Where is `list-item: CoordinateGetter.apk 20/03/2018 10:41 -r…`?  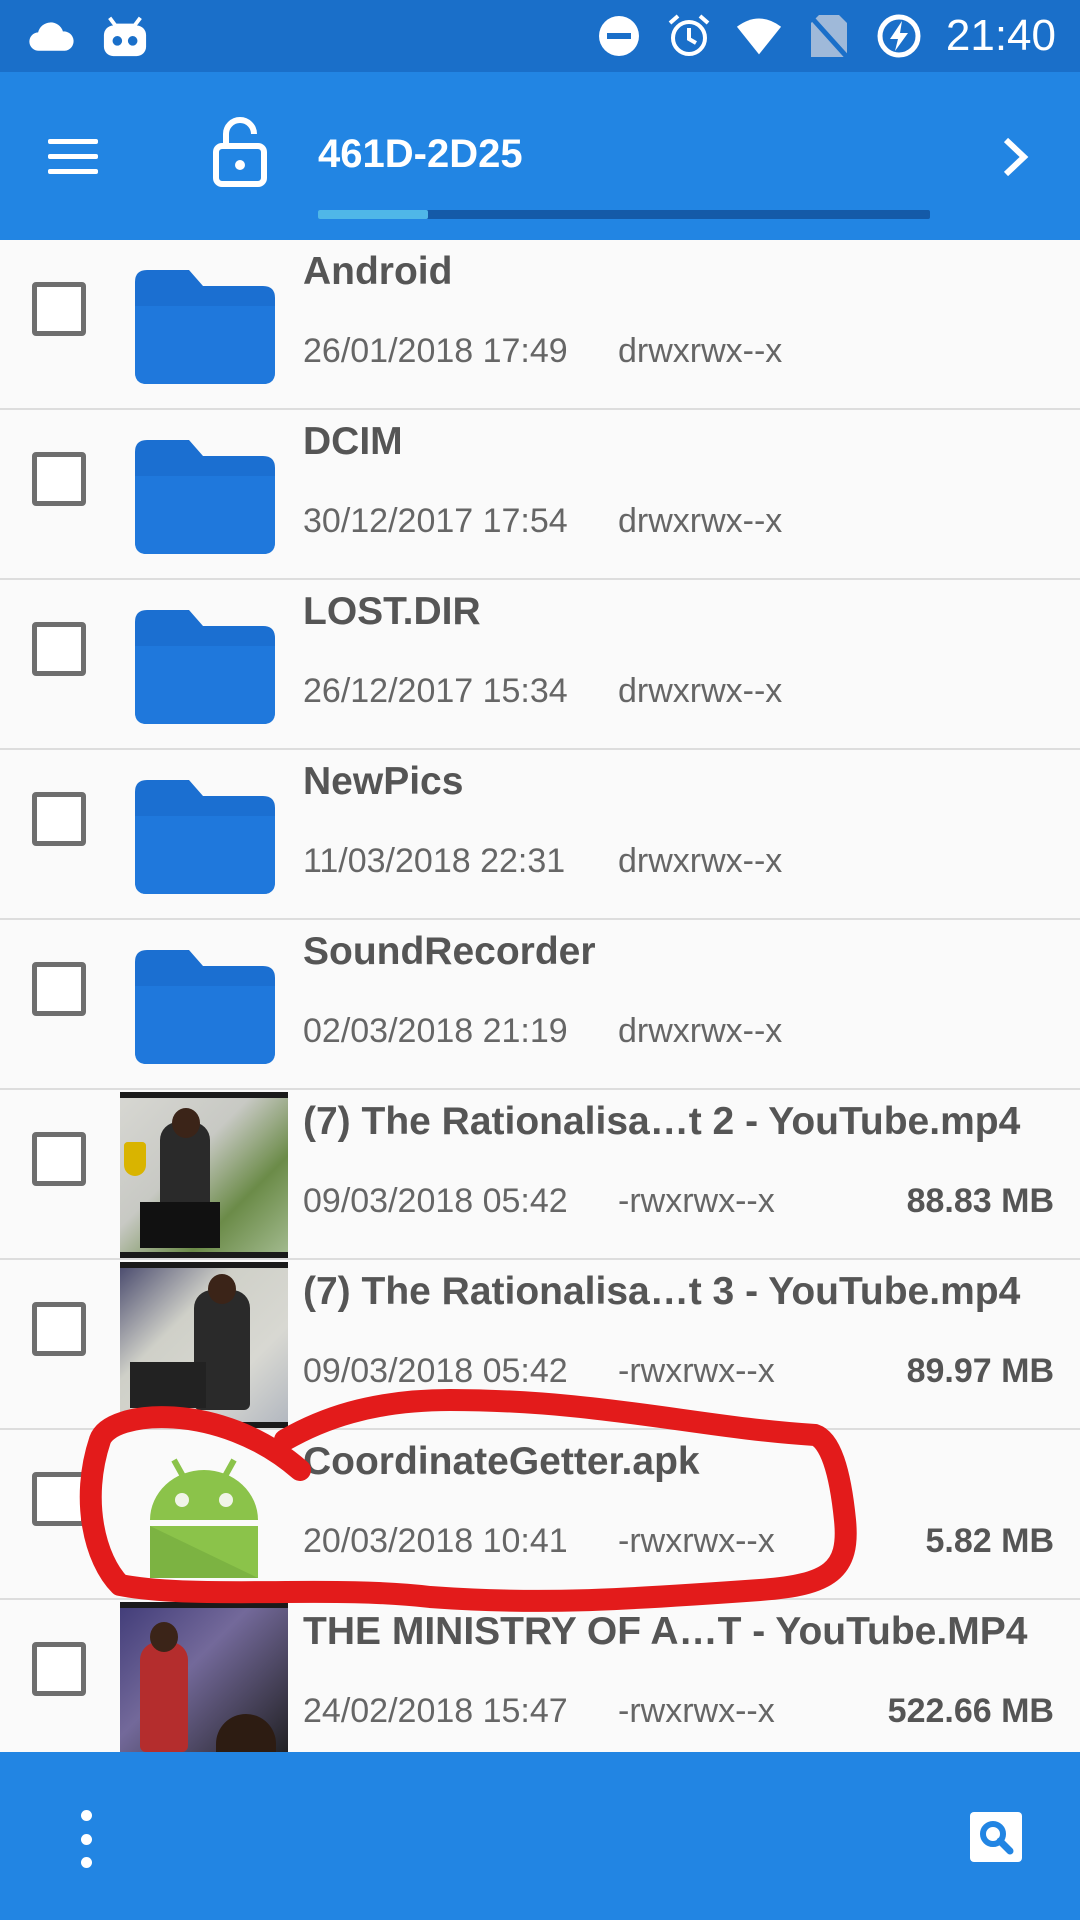 list-item: CoordinateGetter.apk 20/03/2018 10:41 -r… is located at coordinates (540, 1515).